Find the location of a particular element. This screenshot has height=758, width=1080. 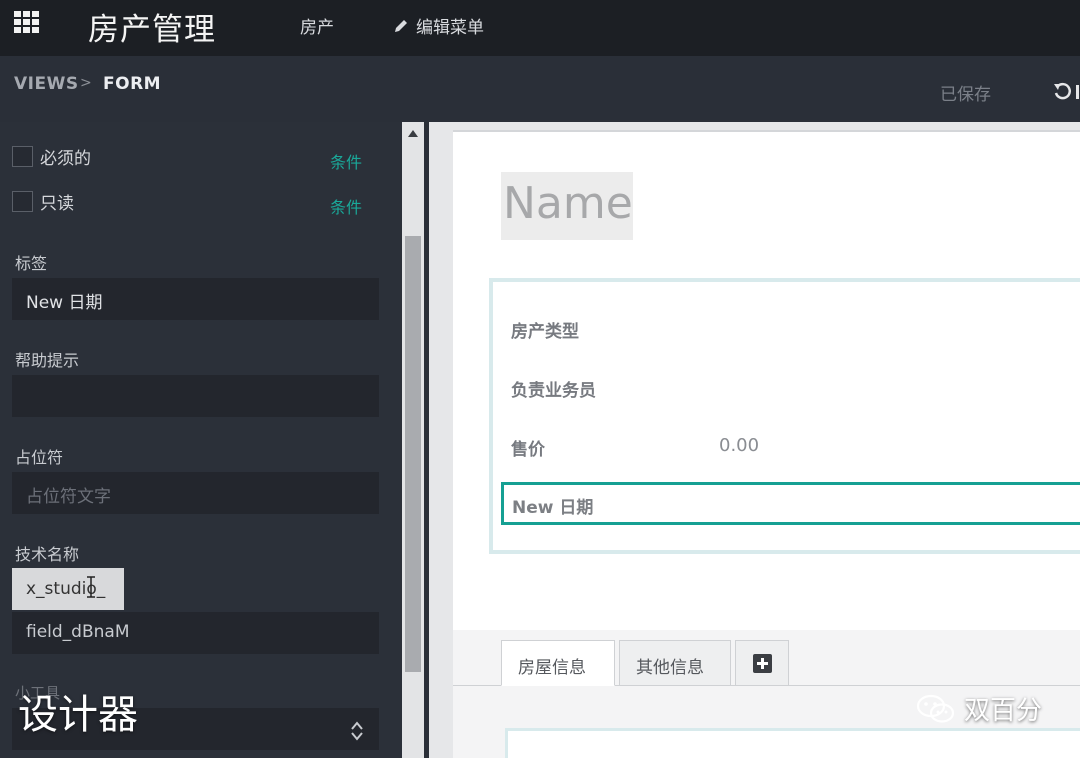

wechat-icon is located at coordinates (935, 708).